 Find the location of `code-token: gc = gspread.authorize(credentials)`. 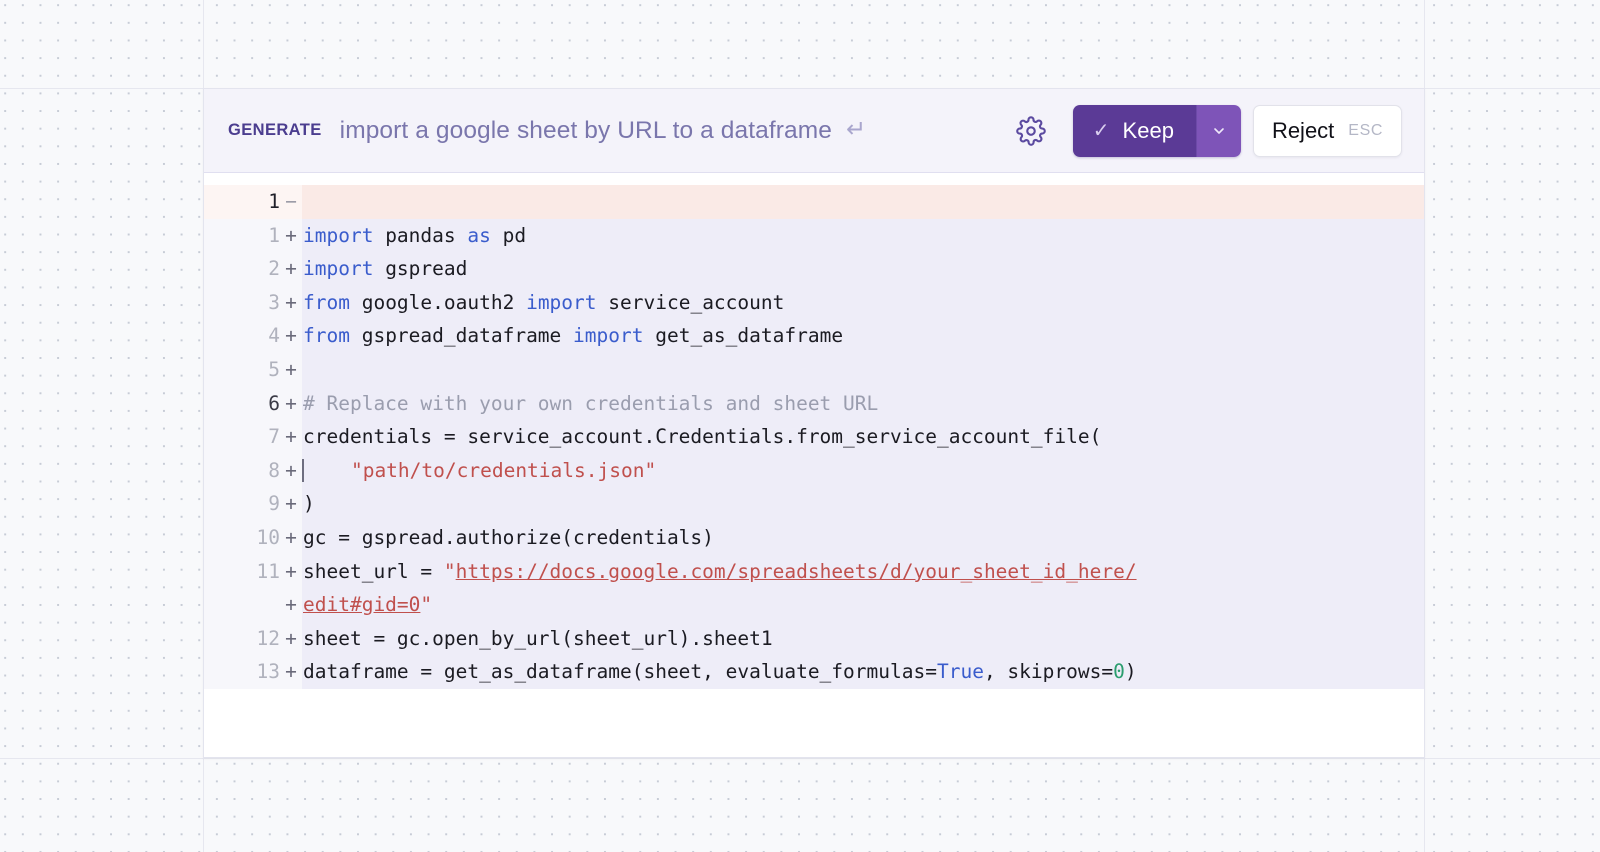

code-token: gc = gspread.authorize(credentials) is located at coordinates (508, 537).